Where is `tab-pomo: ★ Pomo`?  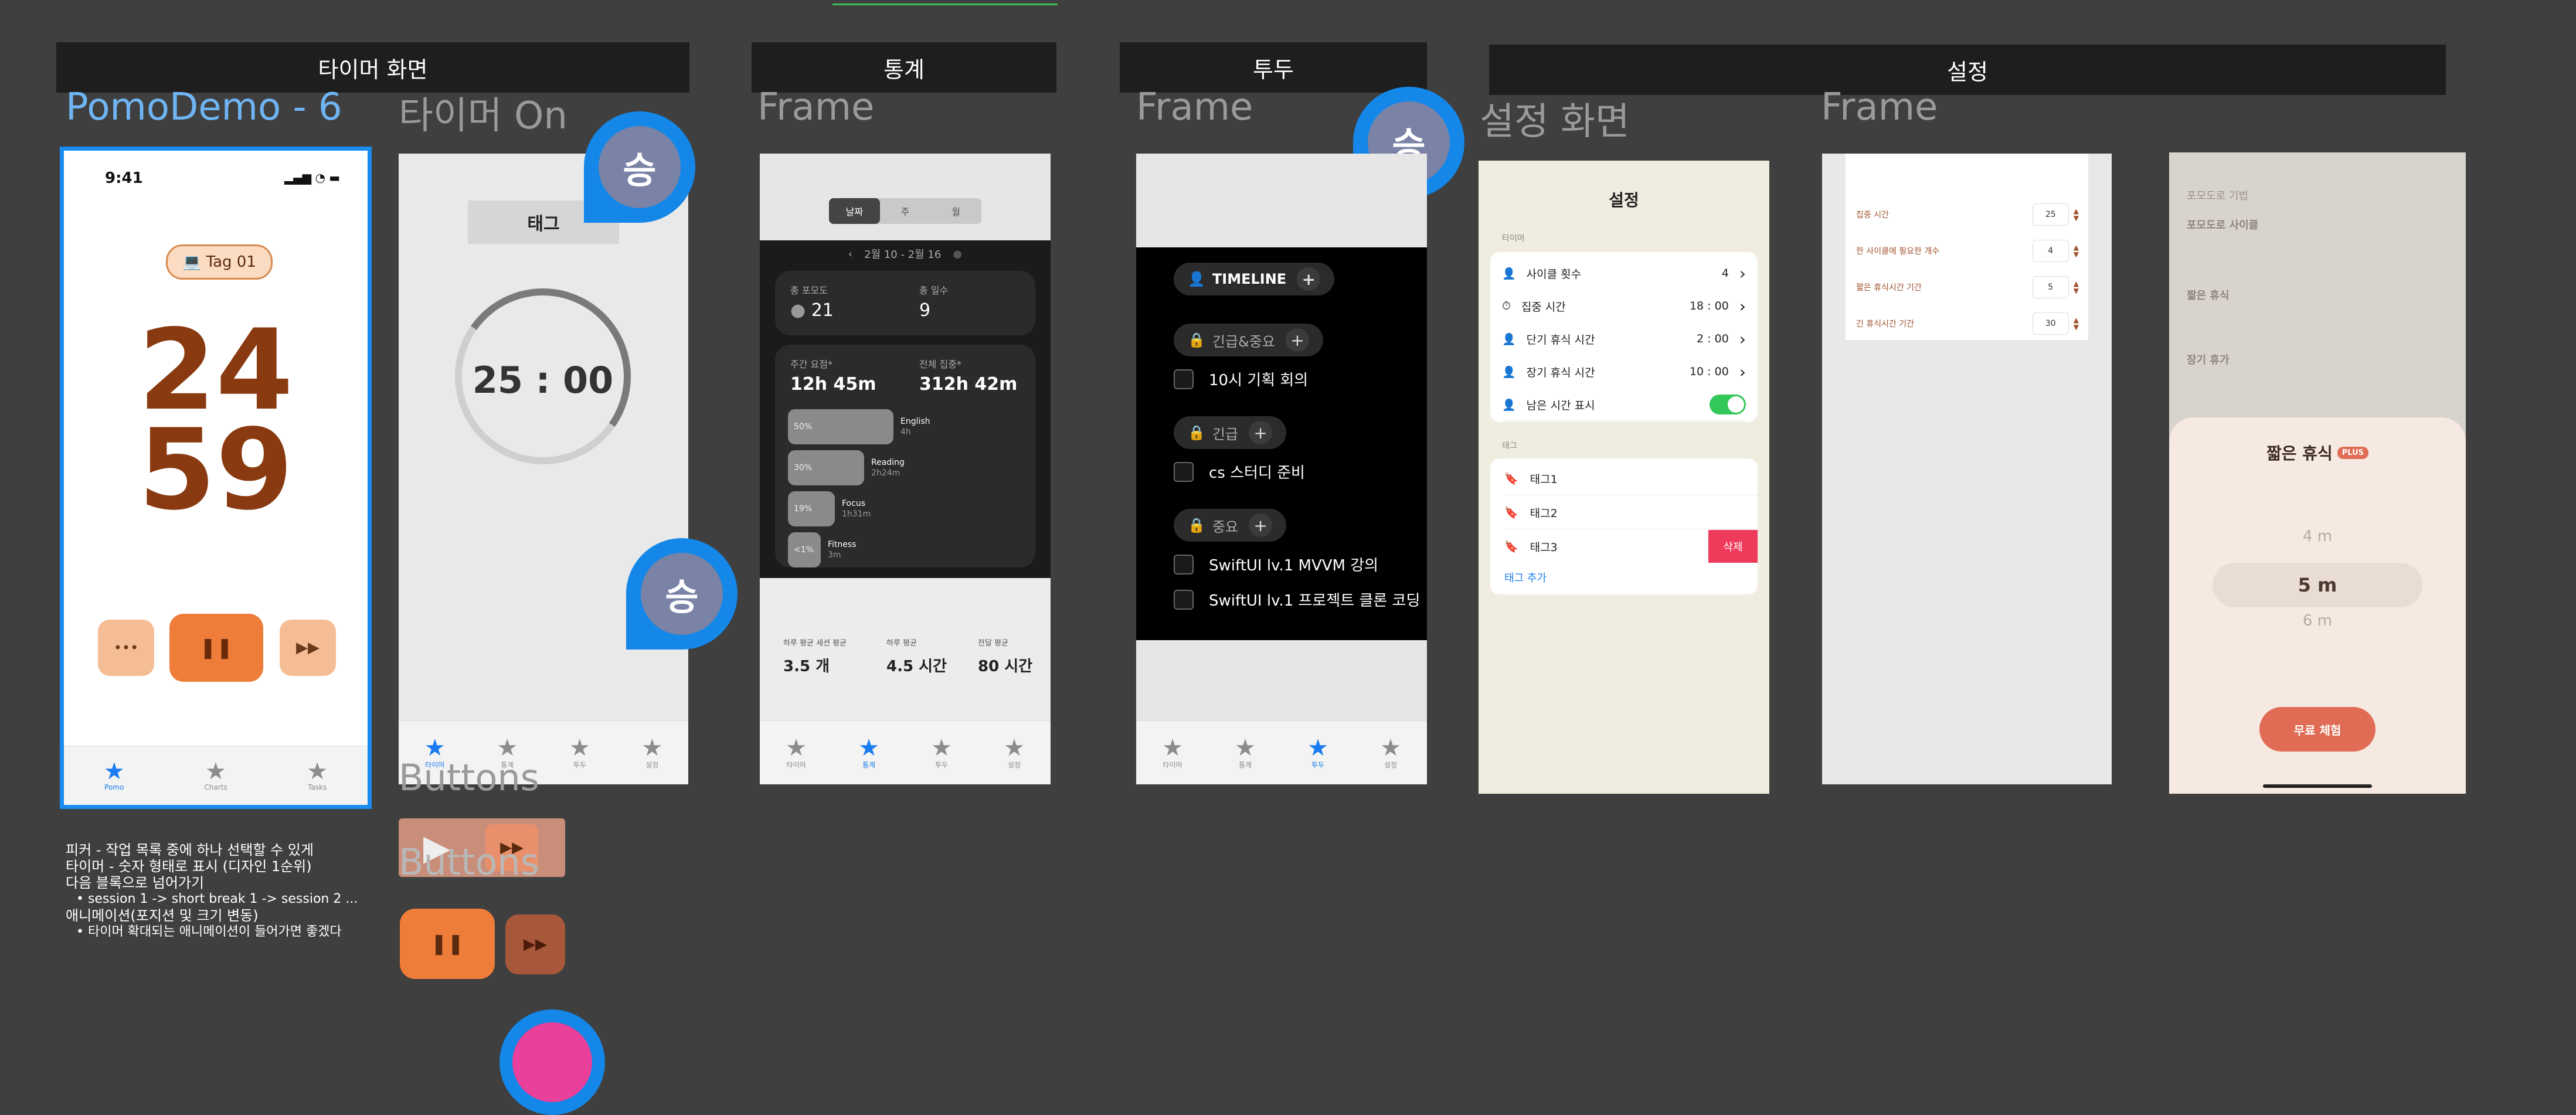 tab-pomo: ★ Pomo is located at coordinates (115, 776).